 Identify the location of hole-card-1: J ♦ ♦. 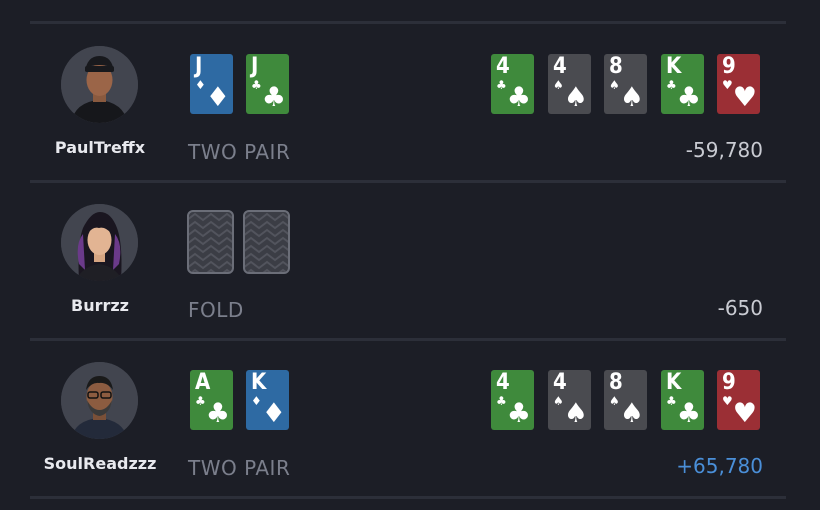
(211, 84).